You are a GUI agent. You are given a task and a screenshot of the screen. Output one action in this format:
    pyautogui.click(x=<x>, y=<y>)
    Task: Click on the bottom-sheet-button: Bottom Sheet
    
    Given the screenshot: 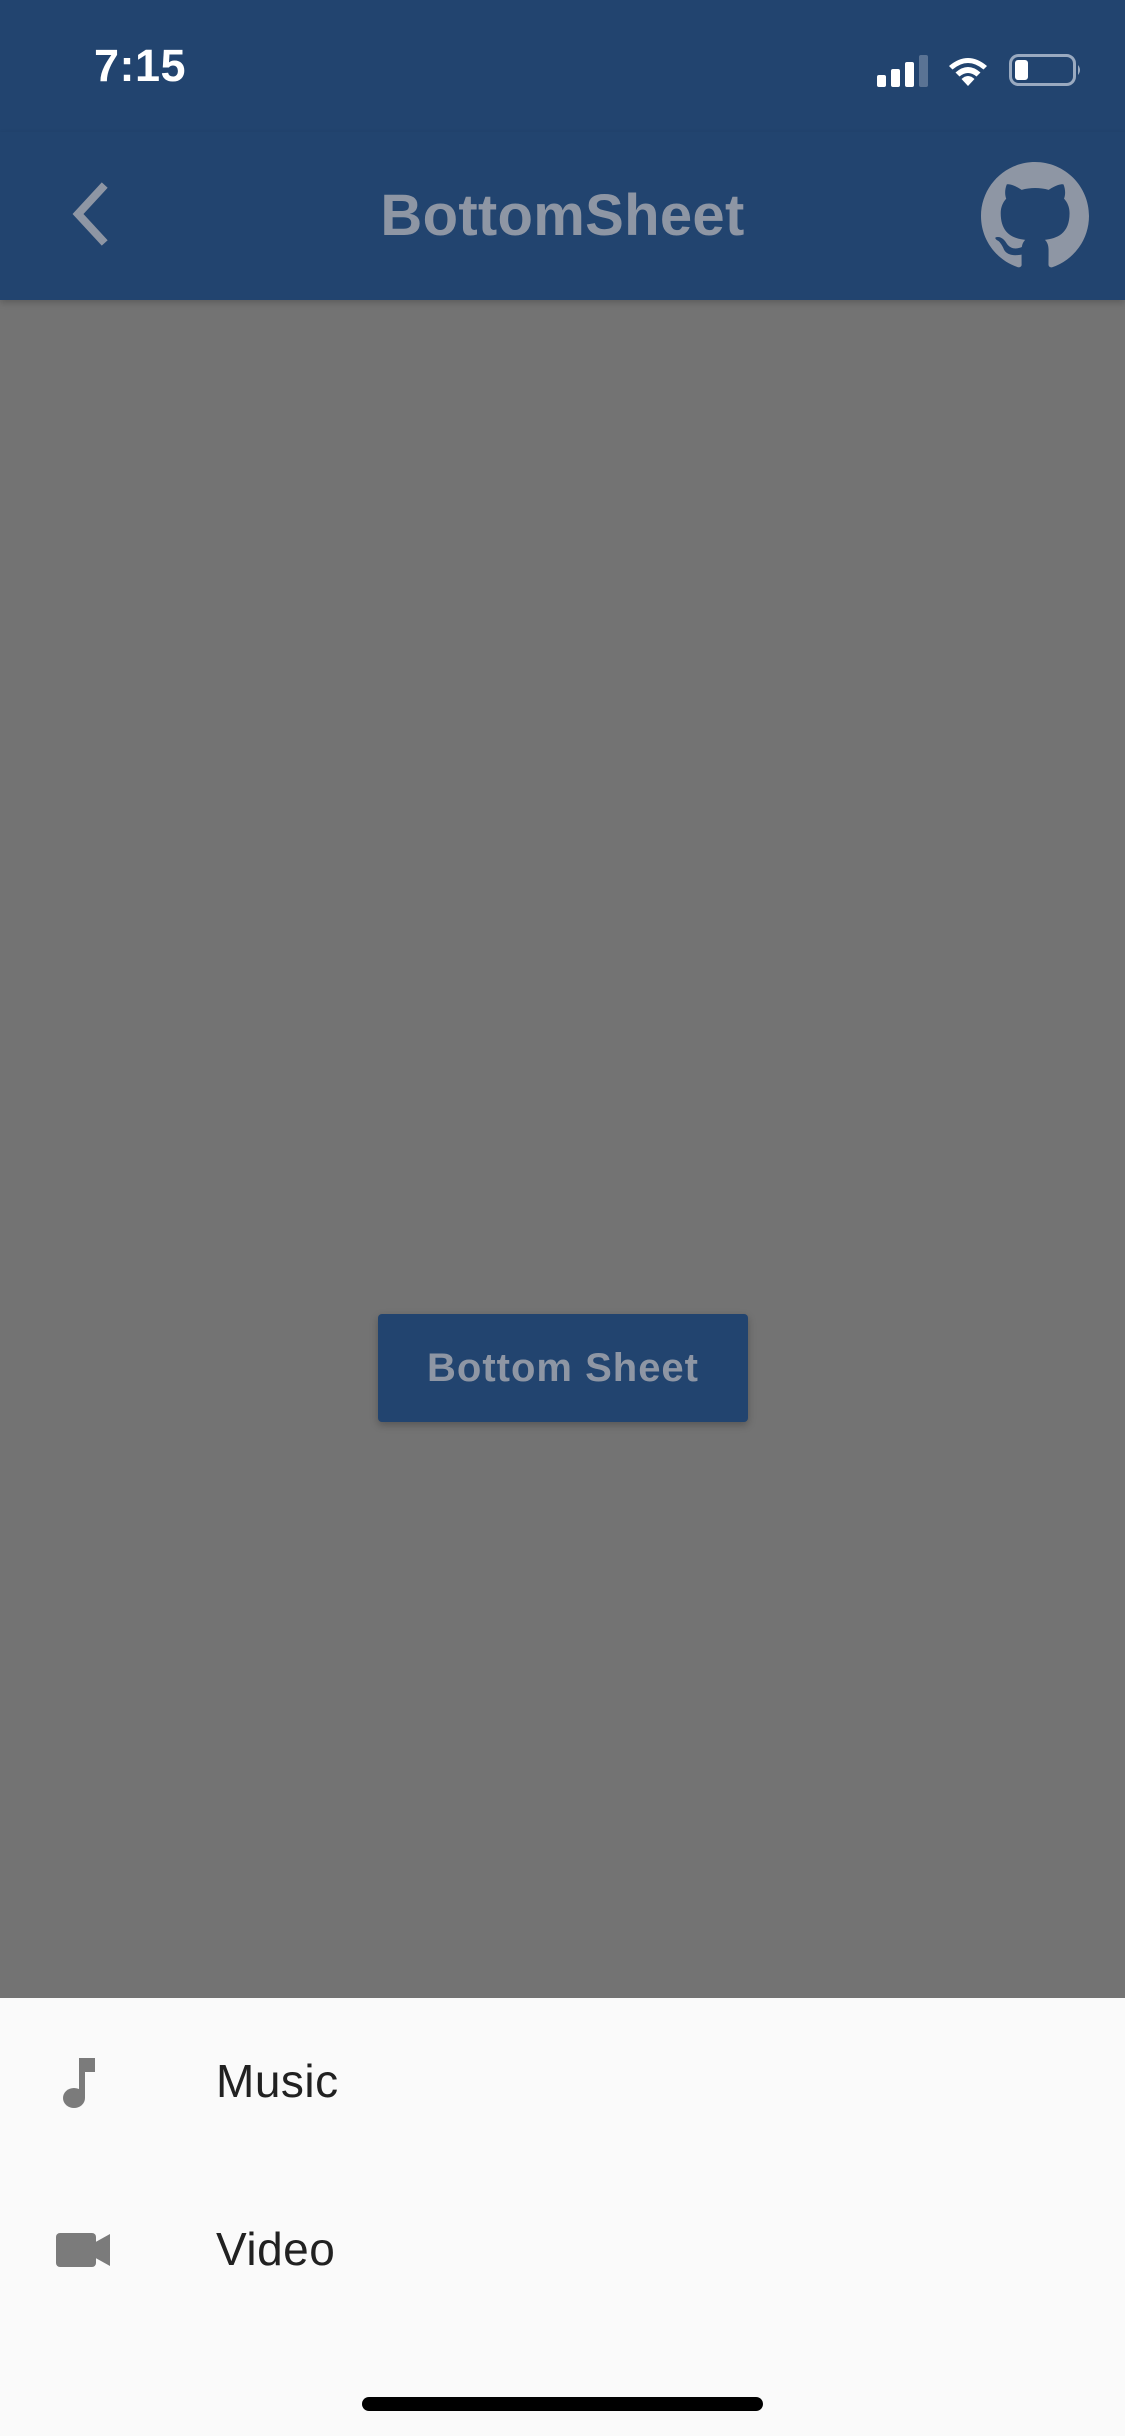 What is the action you would take?
    pyautogui.click(x=563, y=1368)
    